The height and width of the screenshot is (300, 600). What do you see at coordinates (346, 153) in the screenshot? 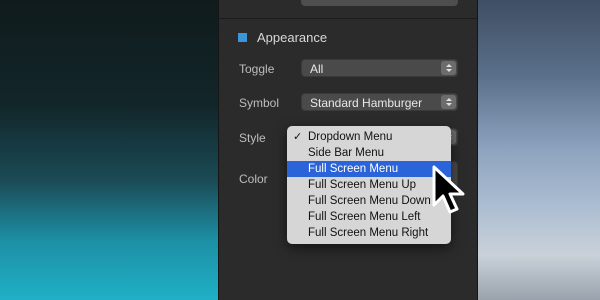
I see `menu-item-label: Side Bar Menu` at bounding box center [346, 153].